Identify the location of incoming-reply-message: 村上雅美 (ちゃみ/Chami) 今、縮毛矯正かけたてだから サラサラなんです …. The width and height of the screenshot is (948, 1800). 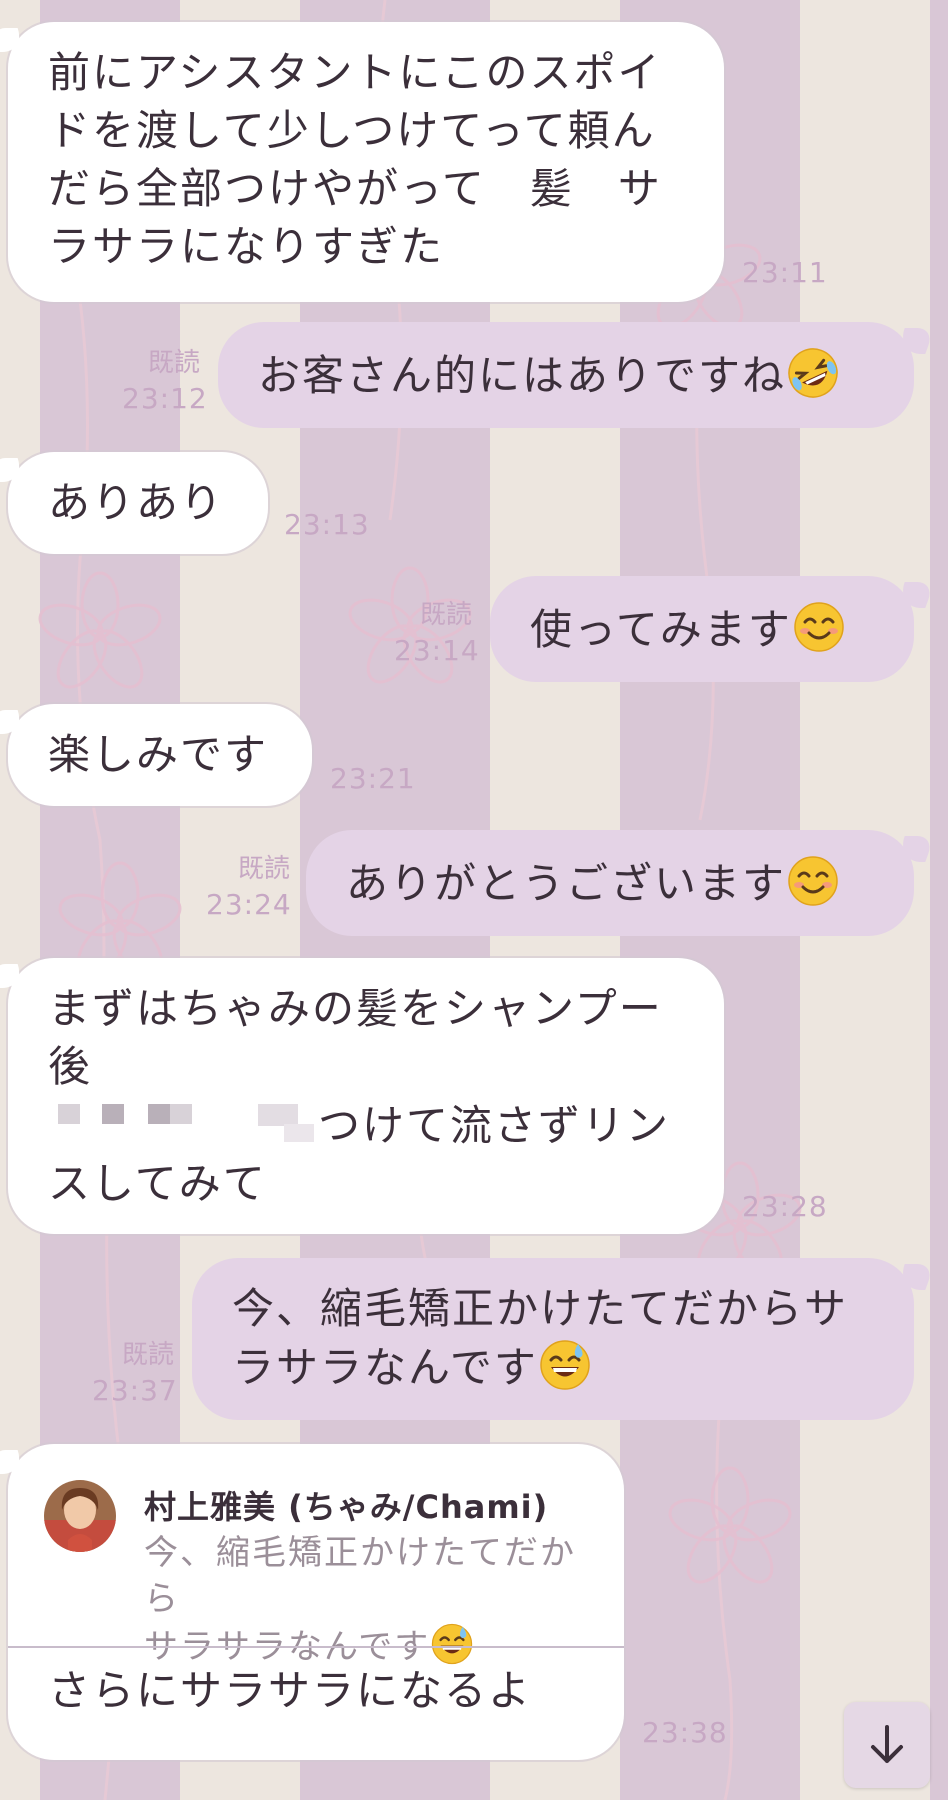
(316, 1602).